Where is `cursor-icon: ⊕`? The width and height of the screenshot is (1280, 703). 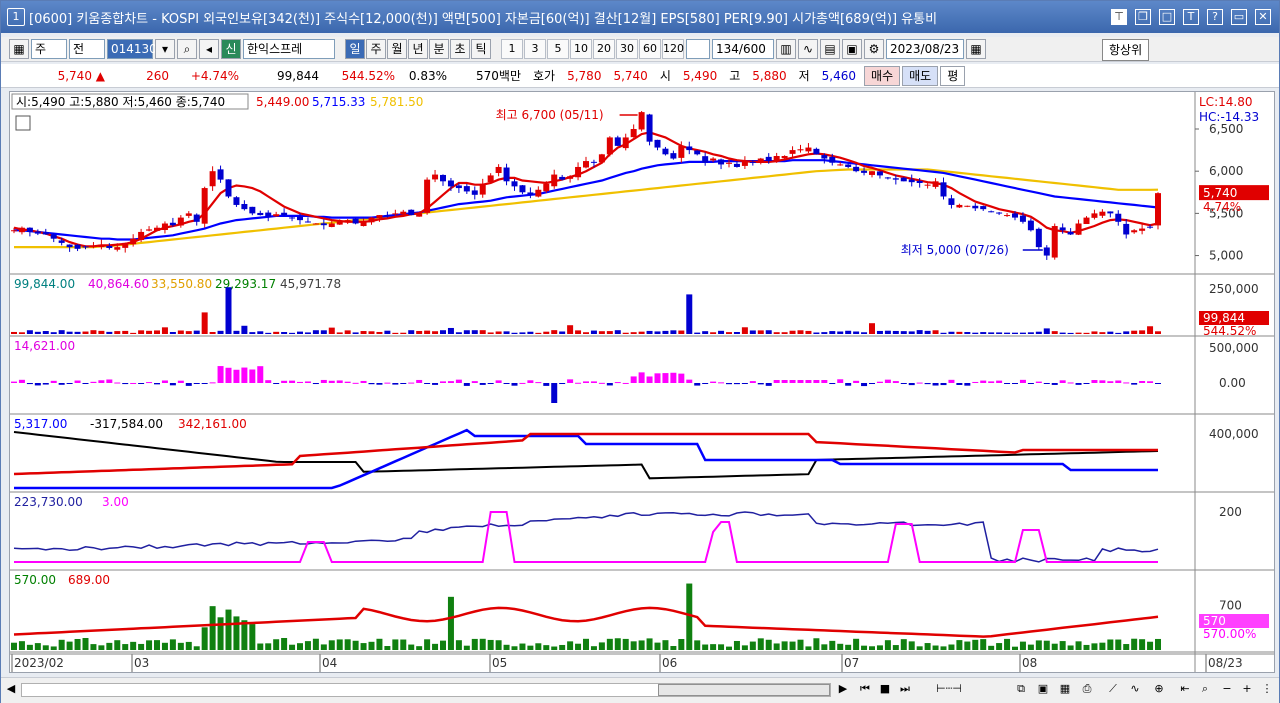 cursor-icon: ⊕ is located at coordinates (1159, 690).